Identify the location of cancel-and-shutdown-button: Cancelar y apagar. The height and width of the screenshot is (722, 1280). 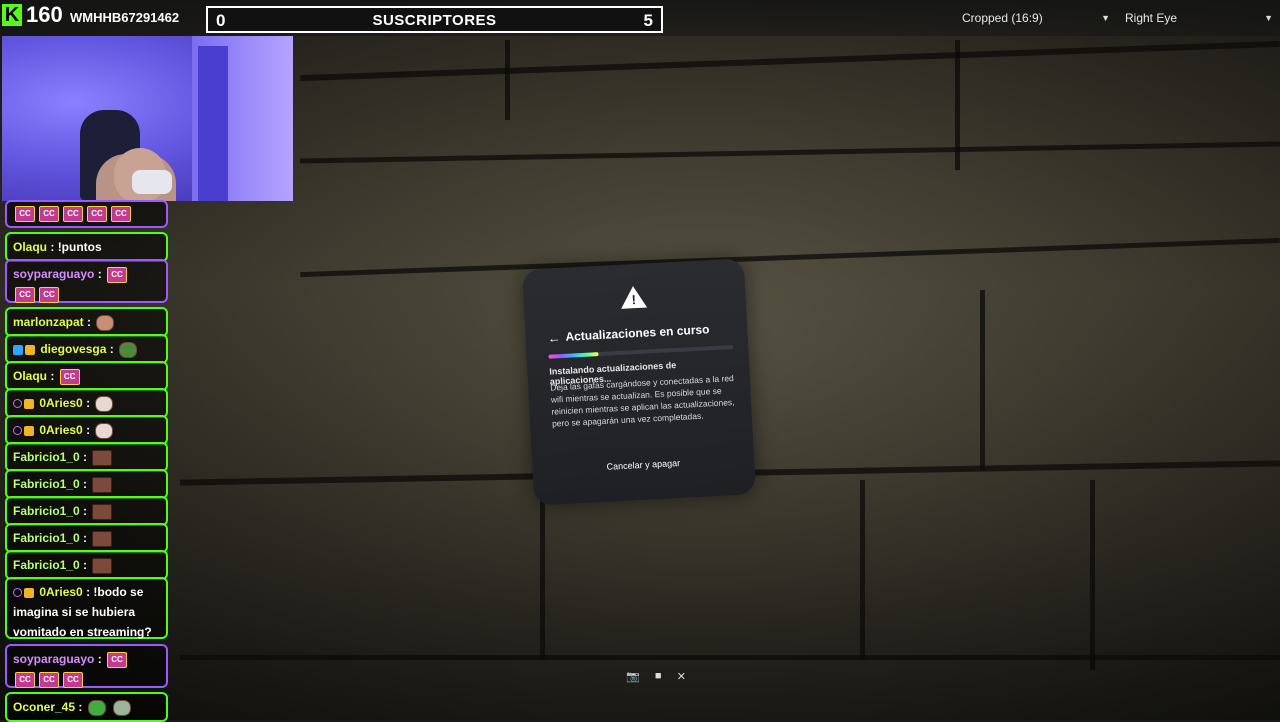
(643, 465).